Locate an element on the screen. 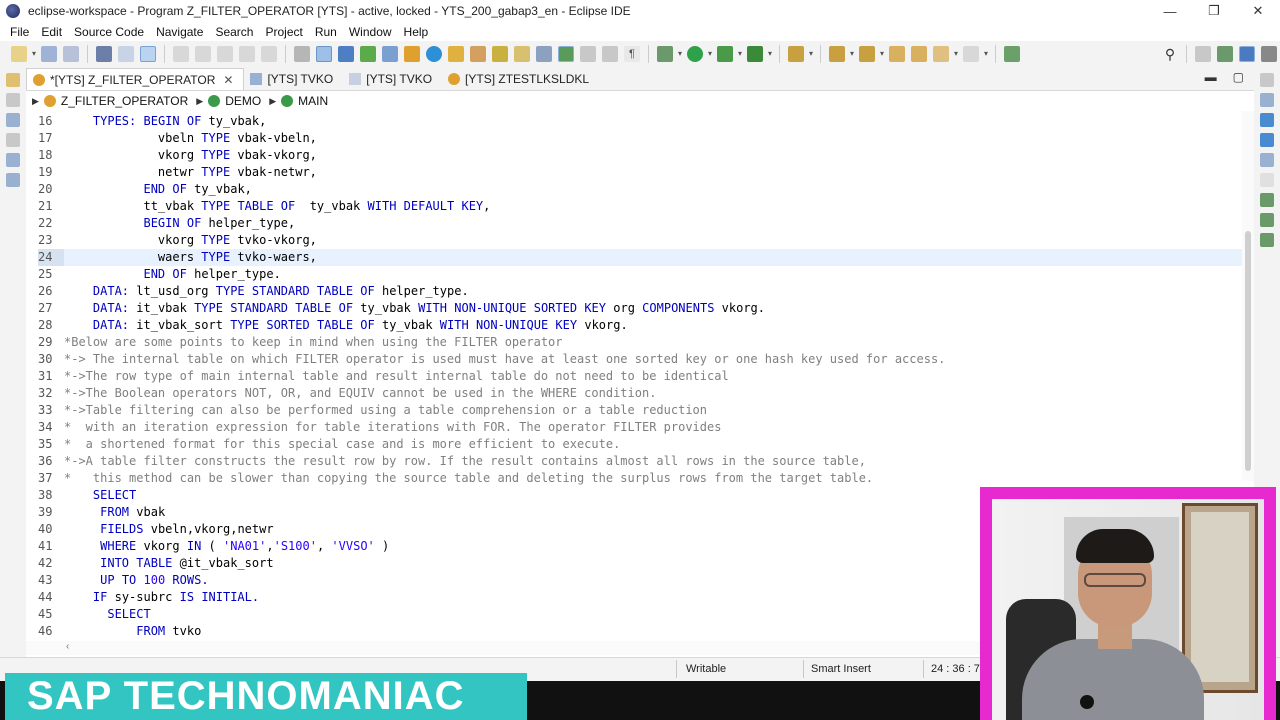 Image resolution: width=1280 pixels, height=720 pixels. bug-icon is located at coordinates (665, 54).